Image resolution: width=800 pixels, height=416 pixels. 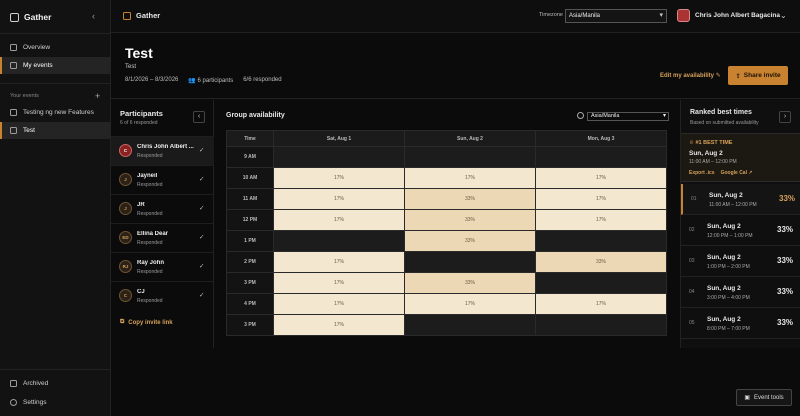 I want to click on ranked-row: 05 Sun, Aug 2 8:00 PM – 7:00 PM 33%, so click(x=740, y=323).